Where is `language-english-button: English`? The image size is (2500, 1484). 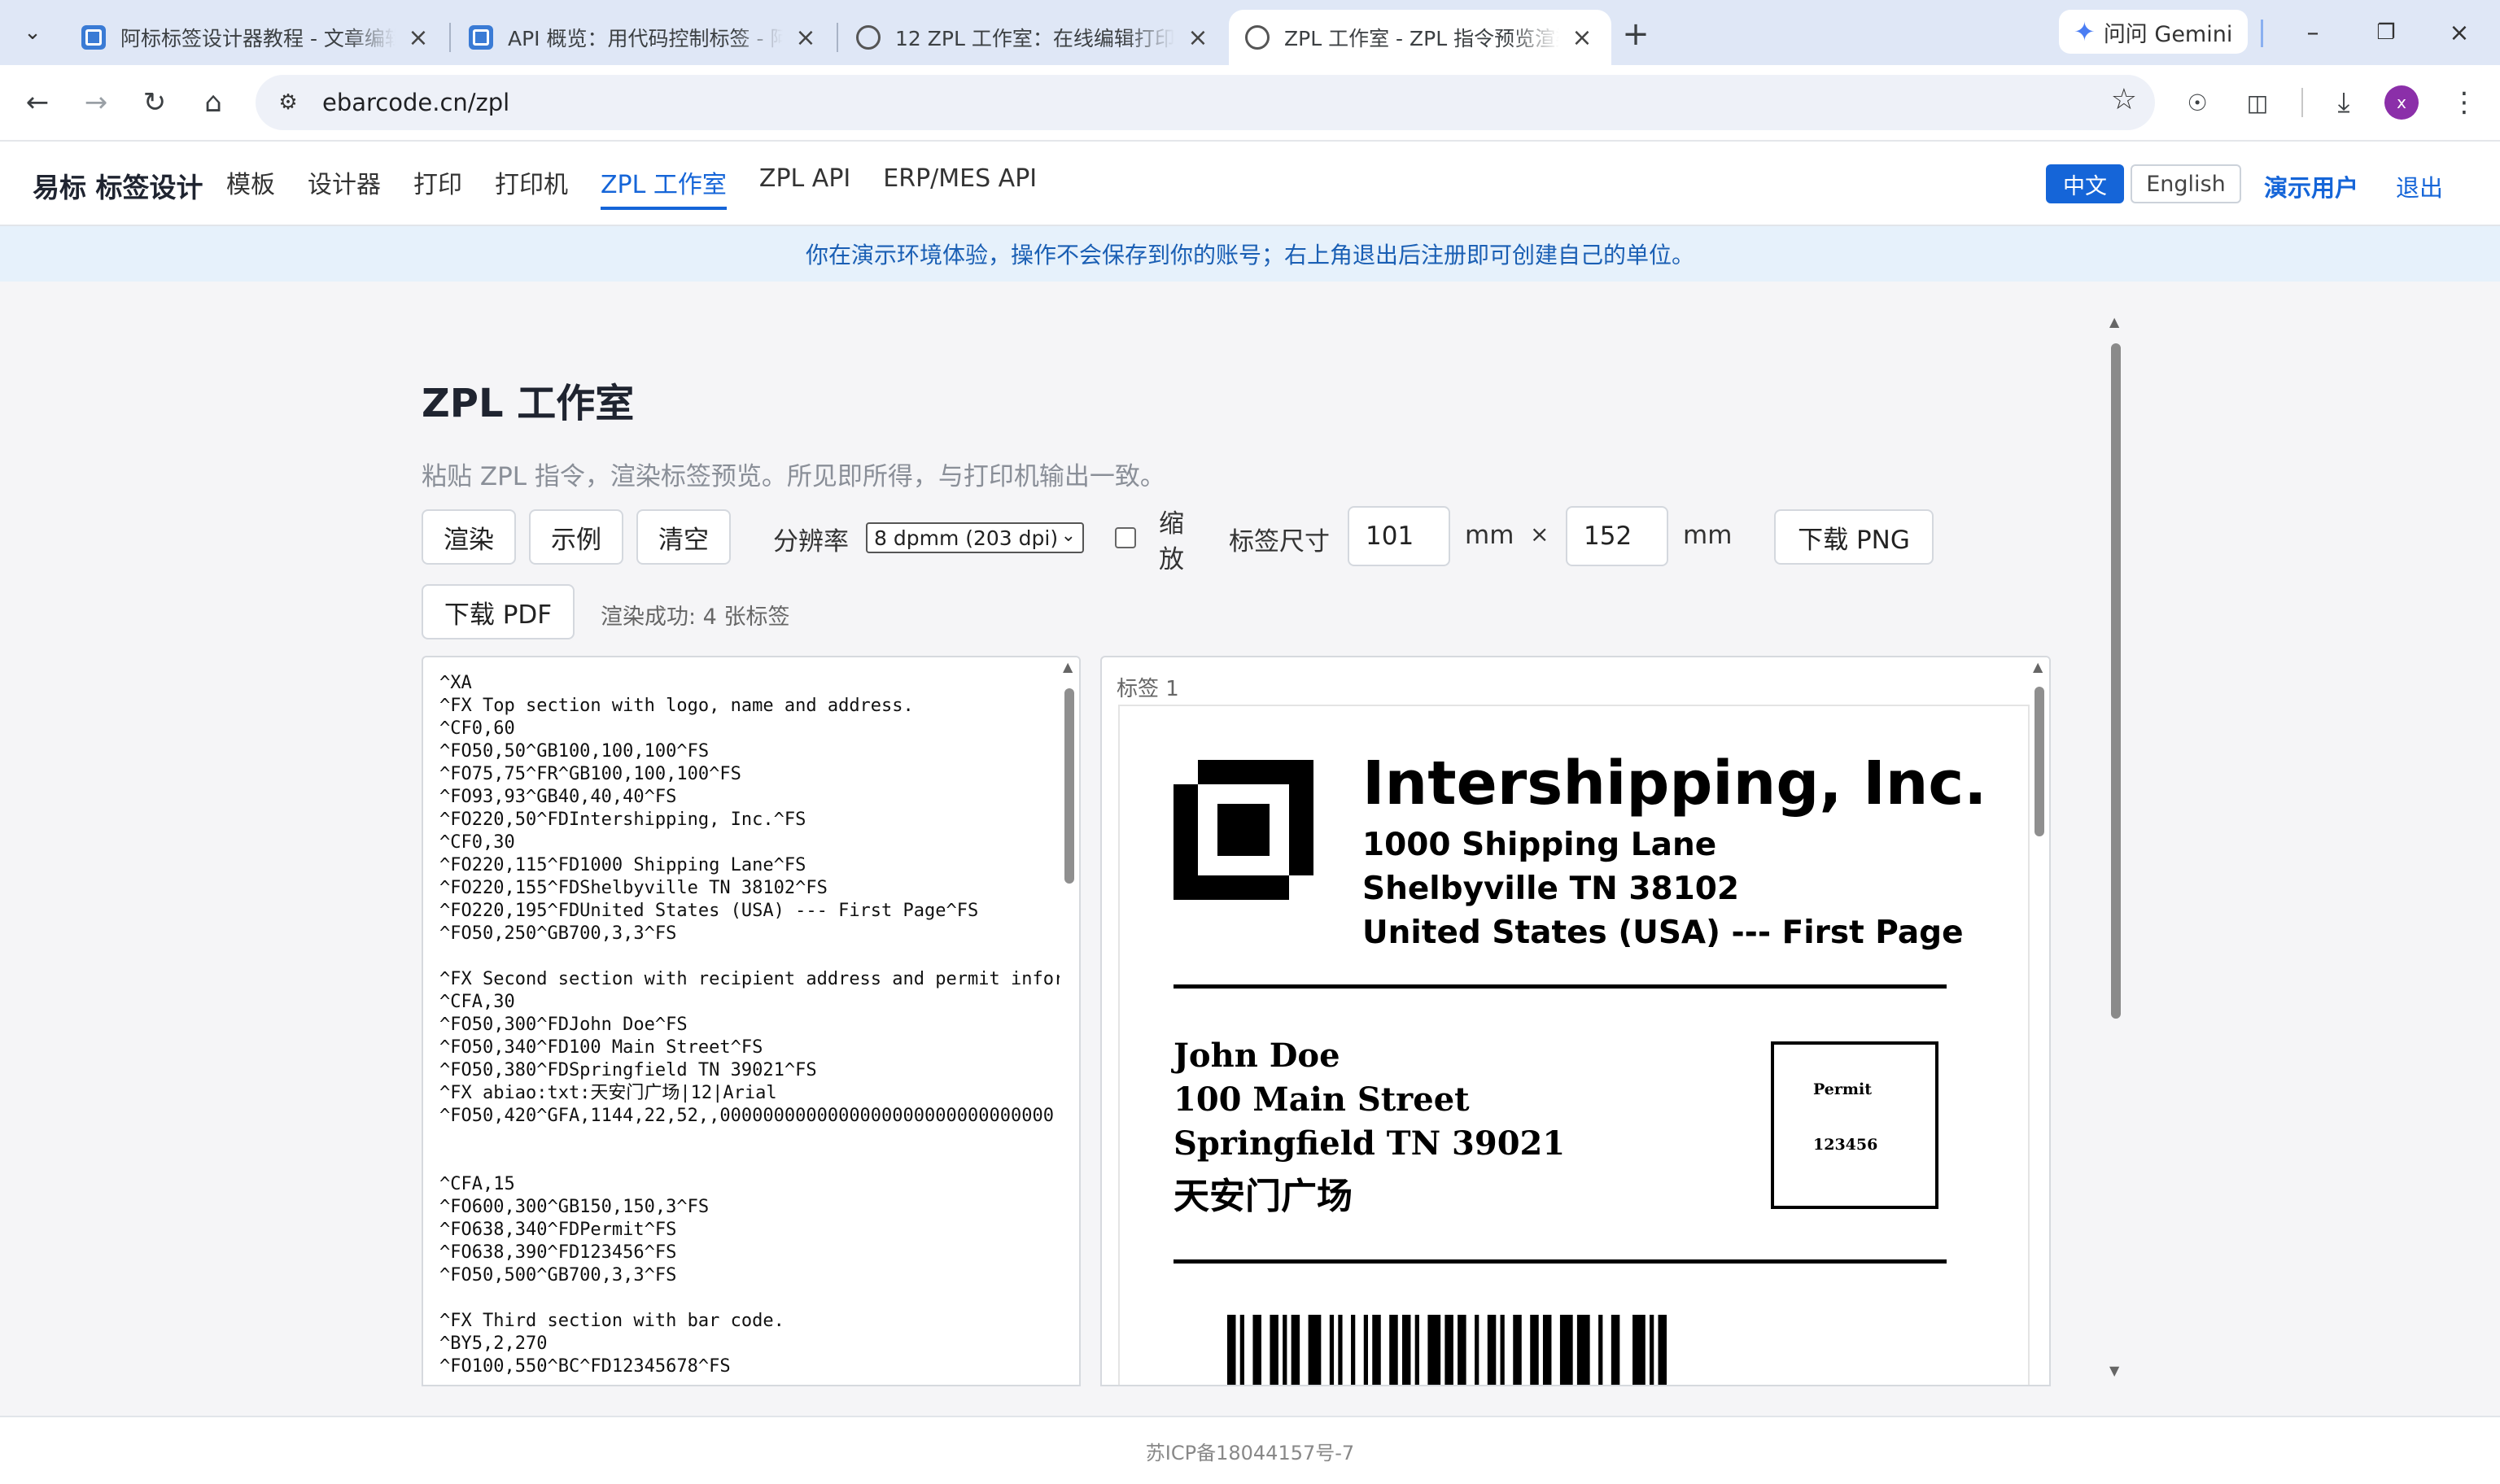 language-english-button: English is located at coordinates (2186, 184).